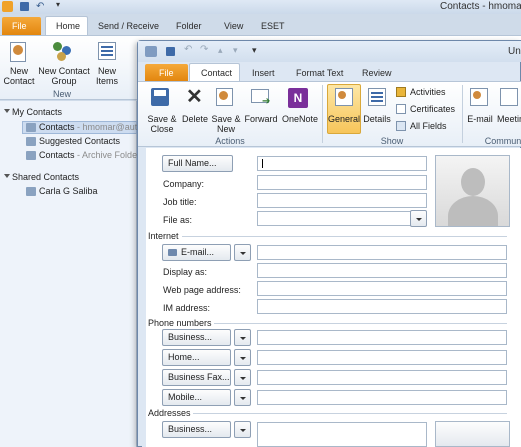  I want to click on display-as-field, so click(382, 270).